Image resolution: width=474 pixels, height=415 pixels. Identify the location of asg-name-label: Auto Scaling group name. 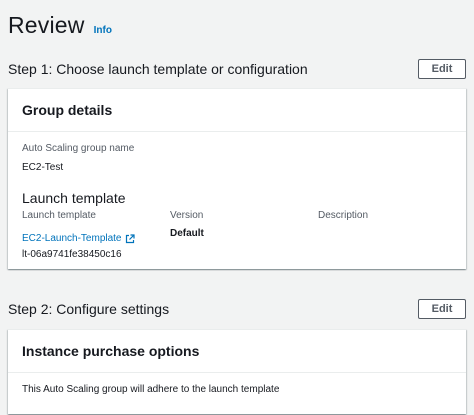
(78, 148).